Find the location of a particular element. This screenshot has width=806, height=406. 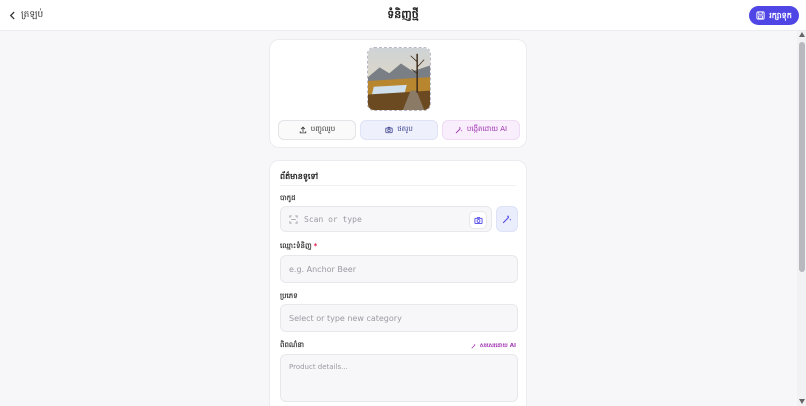

ai-generate-image-button: បង្កើតដោយ AI is located at coordinates (481, 130).